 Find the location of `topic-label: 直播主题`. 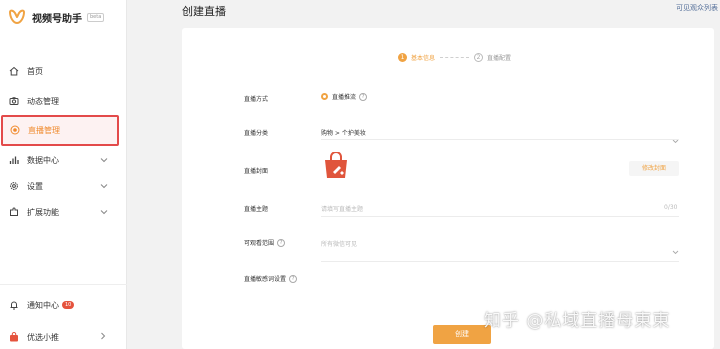

topic-label: 直播主题 is located at coordinates (256, 209).